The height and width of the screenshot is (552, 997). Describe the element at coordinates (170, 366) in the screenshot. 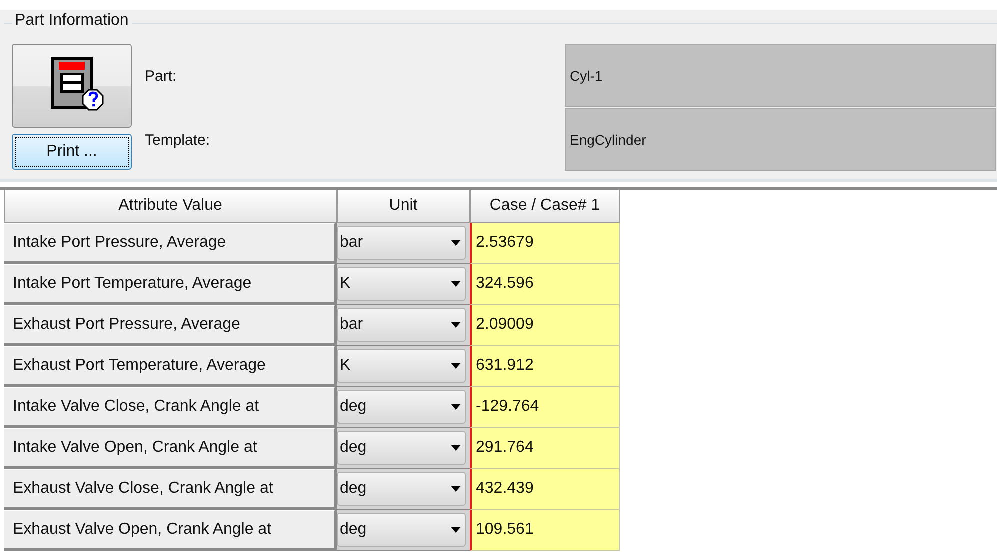

I see `row-header: Exhaust Port Temperature, Average` at that location.